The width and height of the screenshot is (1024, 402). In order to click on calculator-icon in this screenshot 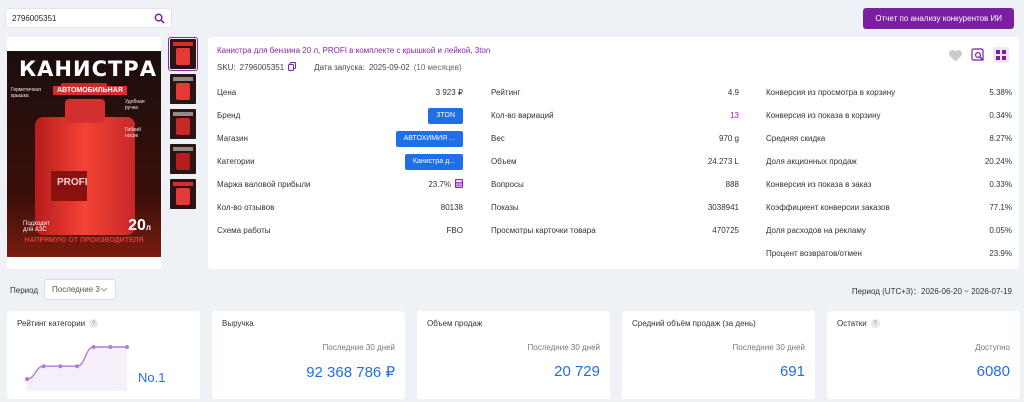, I will do `click(459, 184)`.